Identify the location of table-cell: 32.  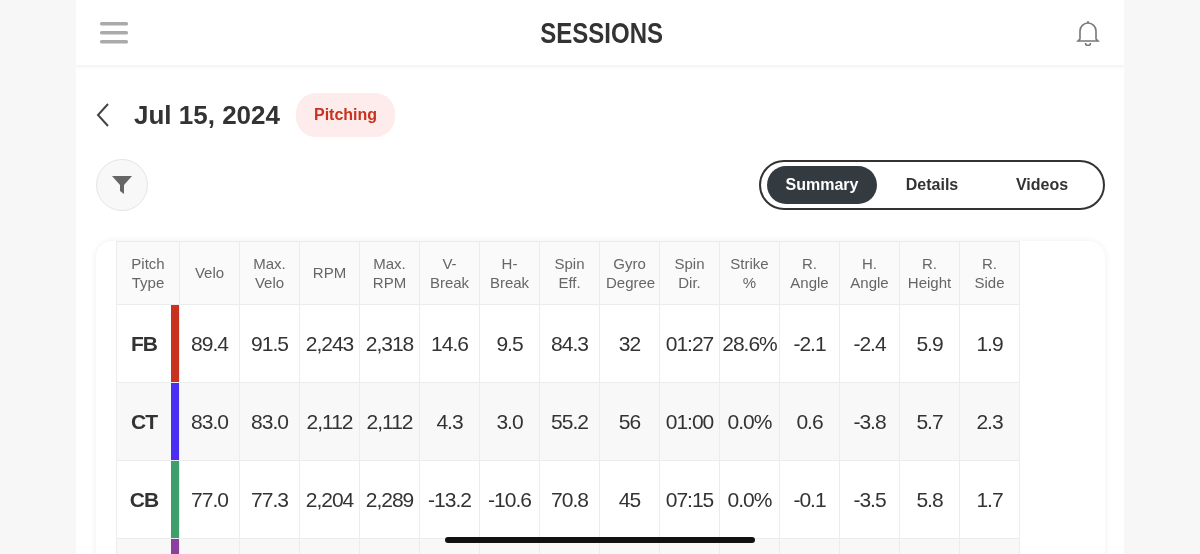
(629, 343).